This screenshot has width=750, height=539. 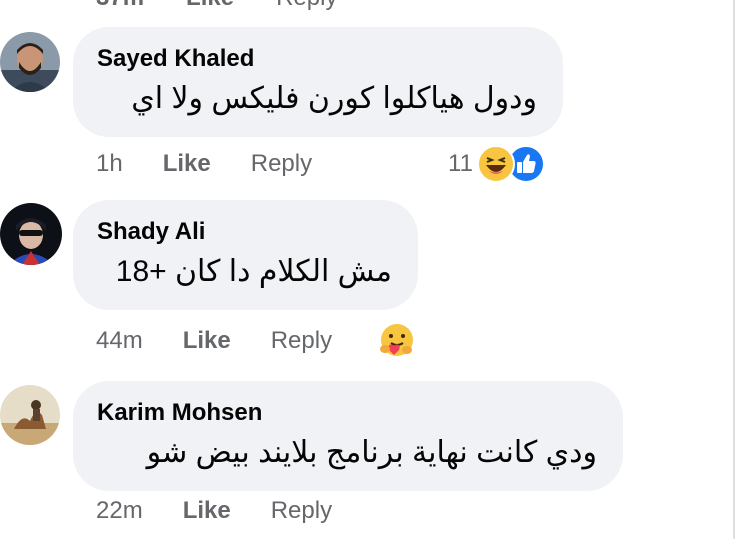 What do you see at coordinates (119, 341) in the screenshot?
I see `comment-time: 44m` at bounding box center [119, 341].